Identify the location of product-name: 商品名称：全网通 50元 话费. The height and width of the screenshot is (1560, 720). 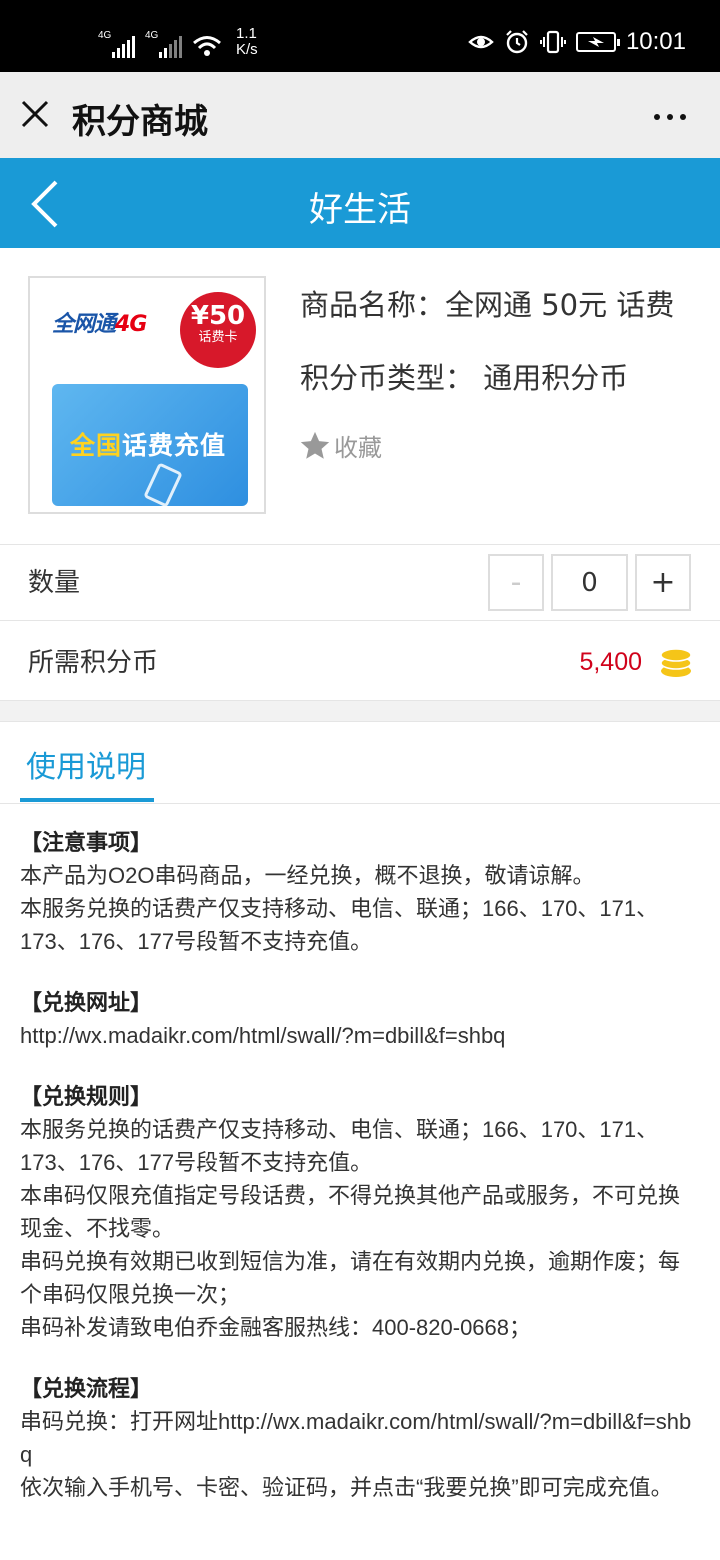
(487, 305).